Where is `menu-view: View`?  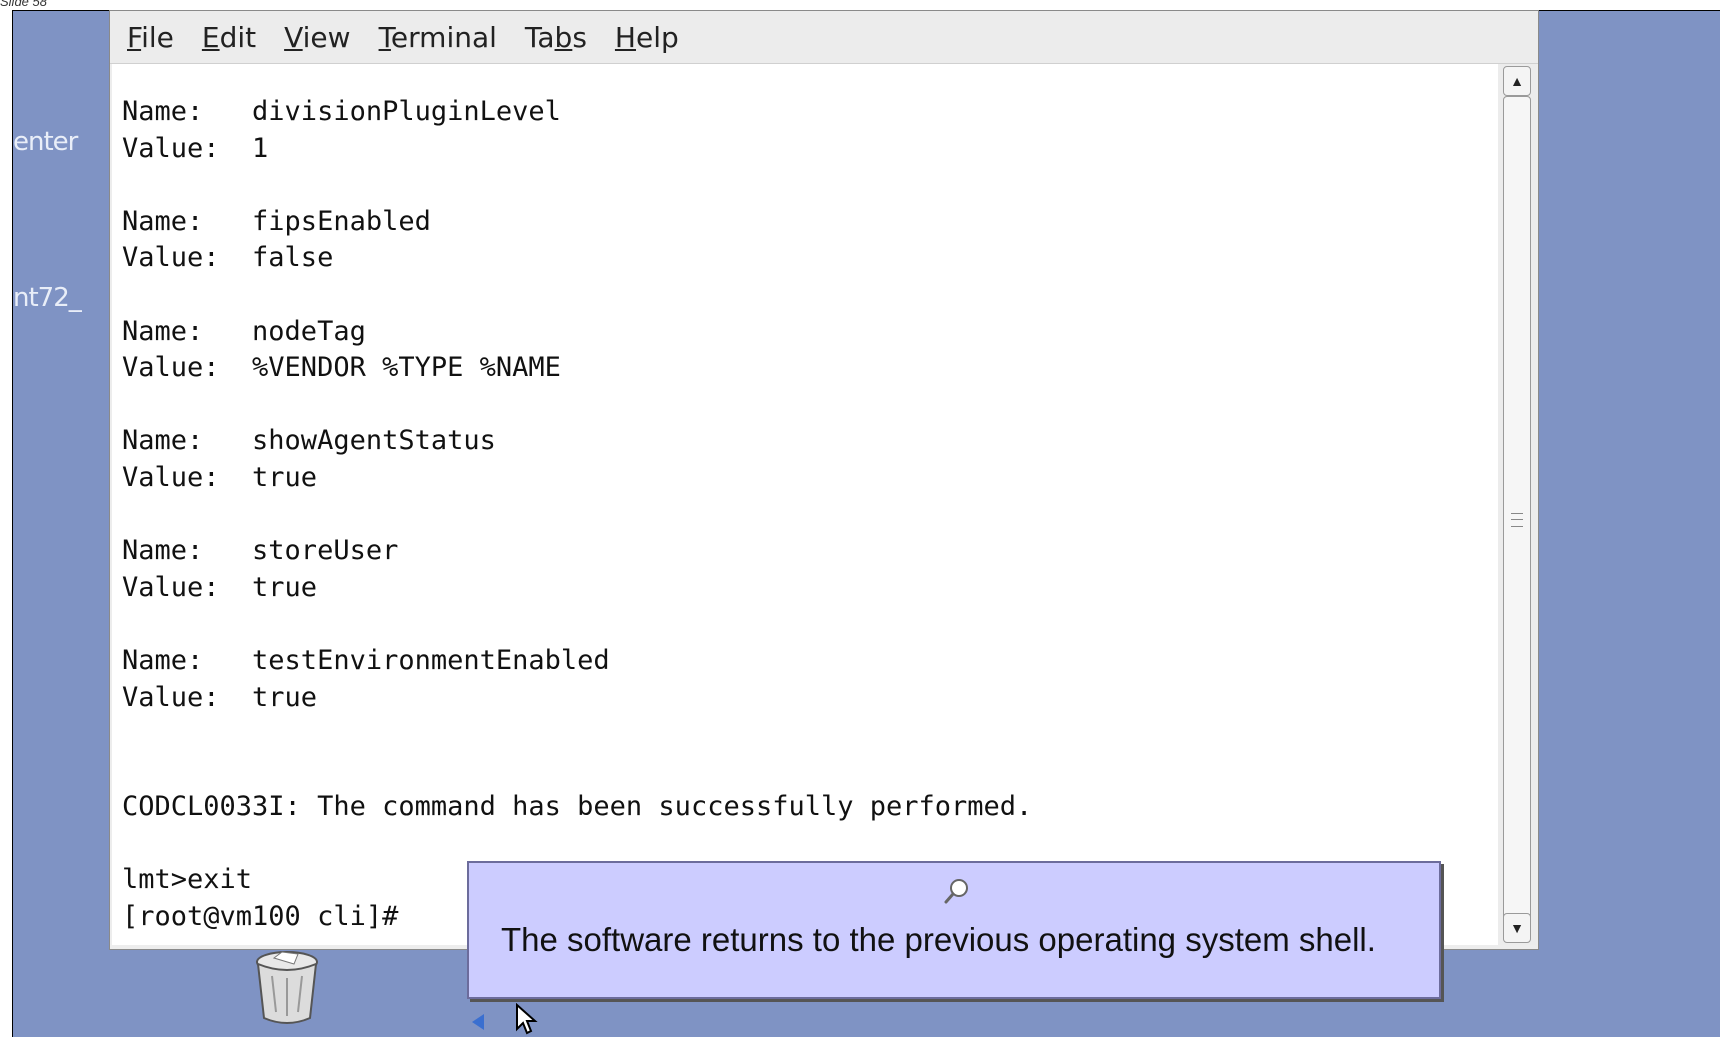 menu-view: View is located at coordinates (317, 37).